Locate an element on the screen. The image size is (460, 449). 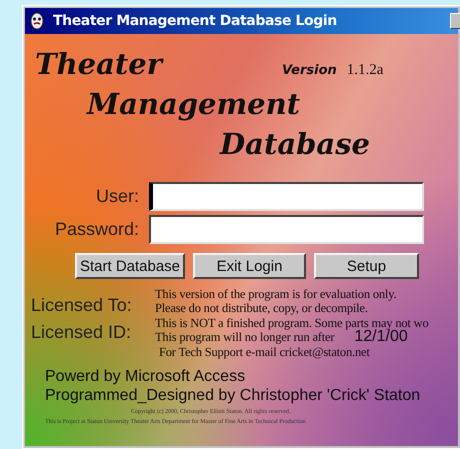
notice-text: Please do not distribute, copy, or decompile. is located at coordinates (261, 308).